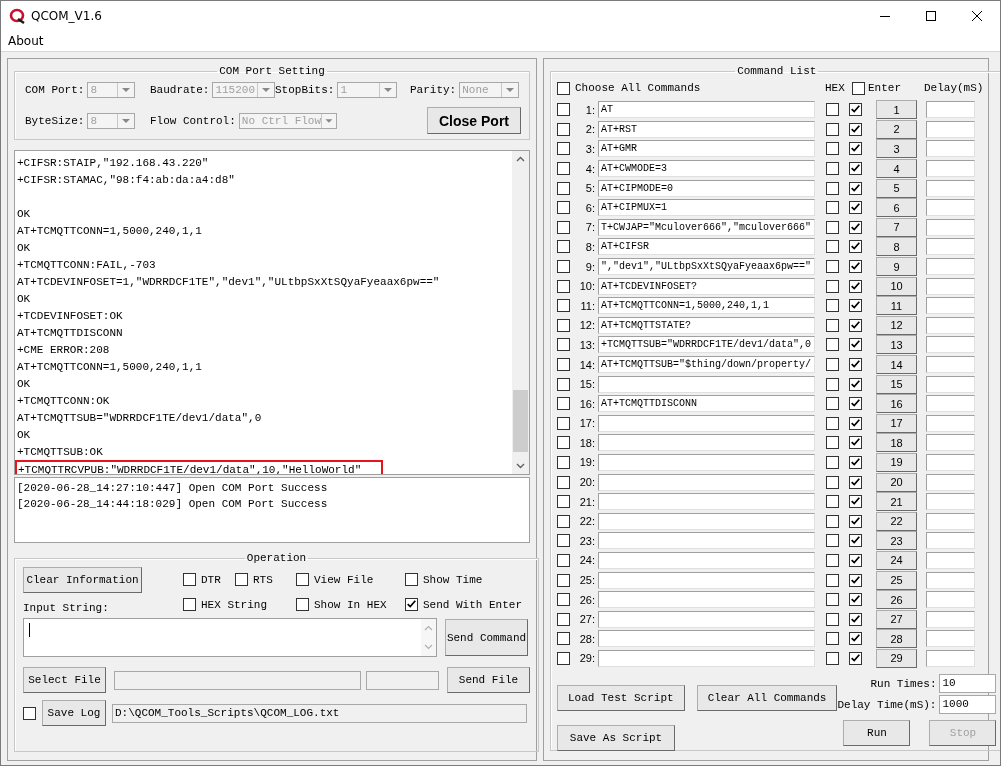 Image resolution: width=1001 pixels, height=766 pixels. Describe the element at coordinates (64, 680) in the screenshot. I see `select-file-button: Select File` at that location.